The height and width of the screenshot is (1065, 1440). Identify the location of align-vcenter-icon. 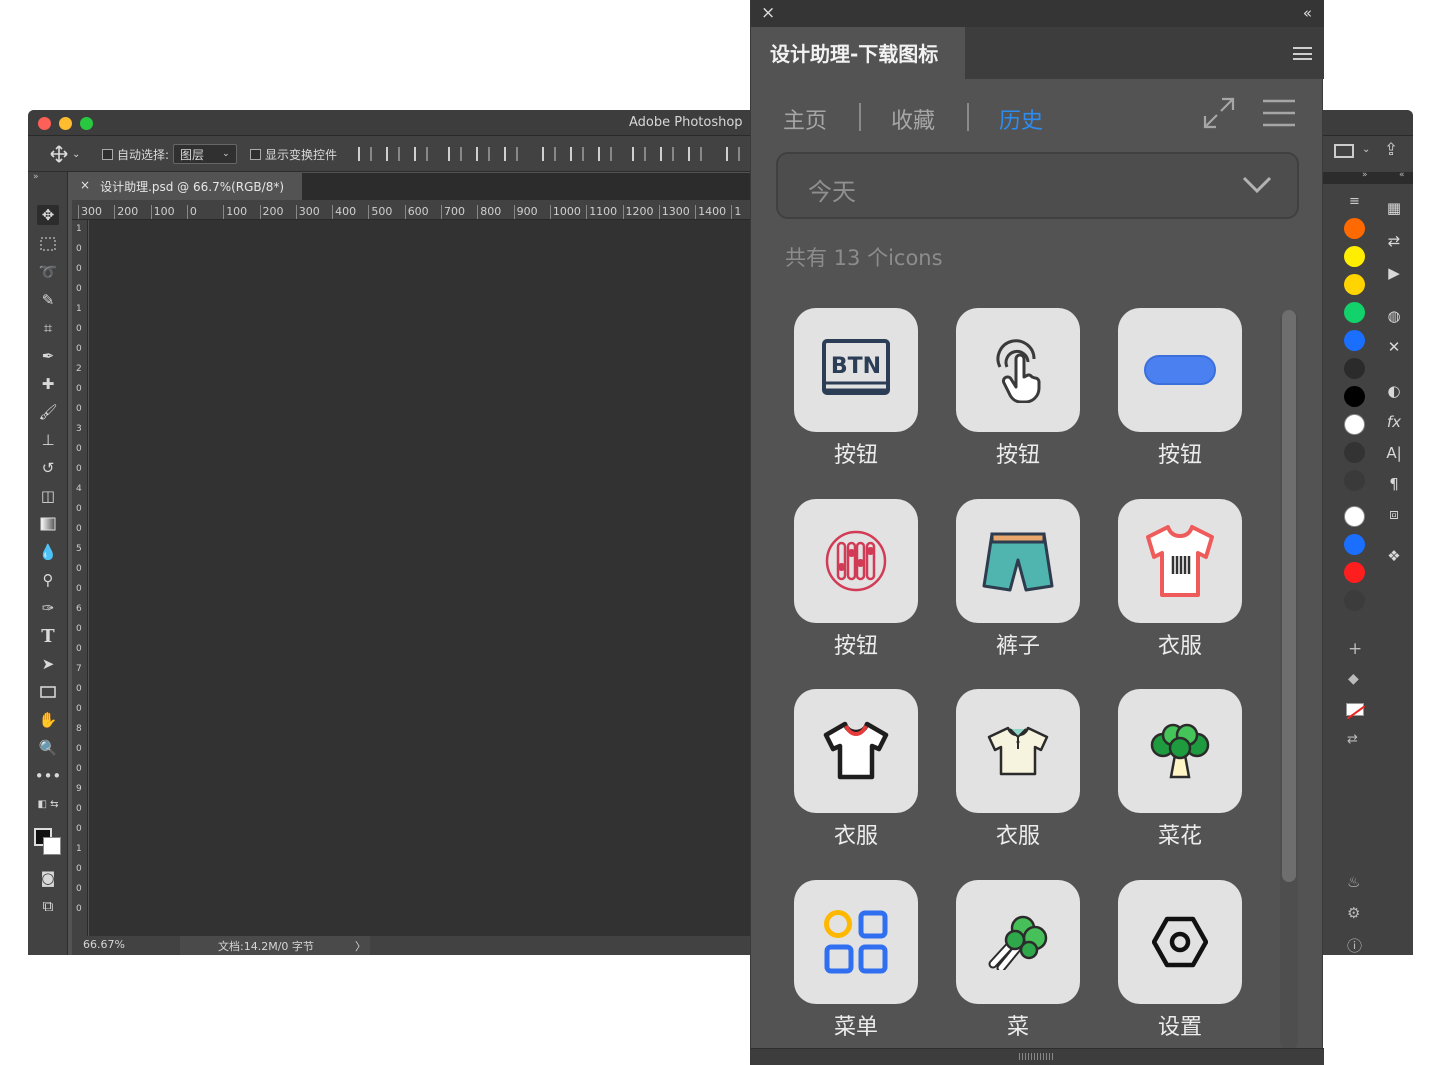
(393, 154).